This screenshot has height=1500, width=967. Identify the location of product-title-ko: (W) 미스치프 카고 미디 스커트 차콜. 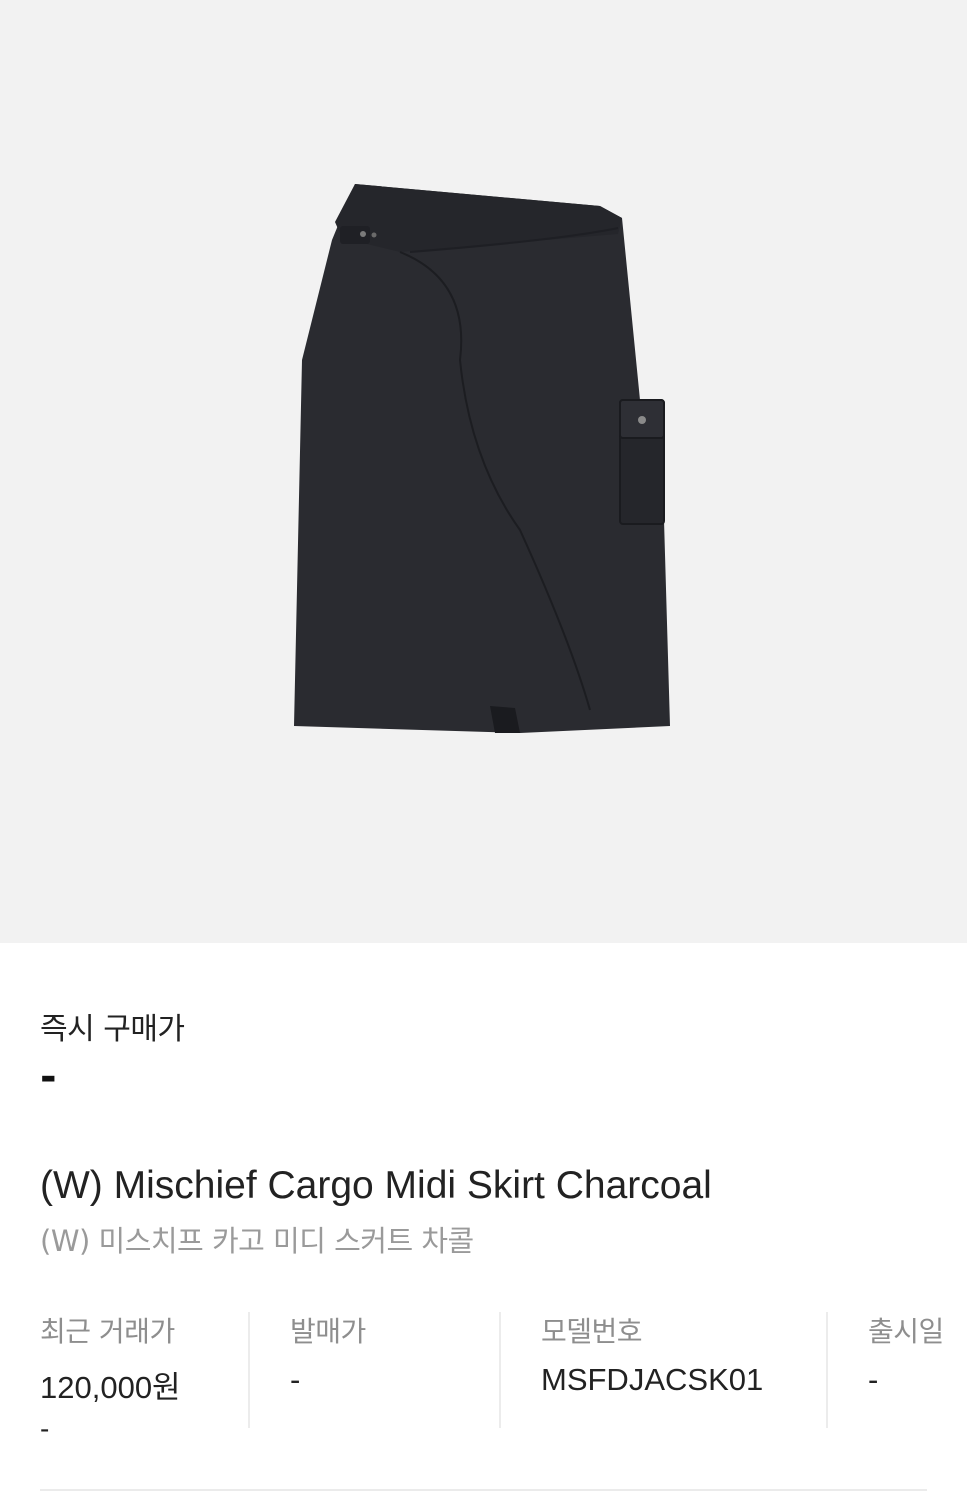
(257, 1241).